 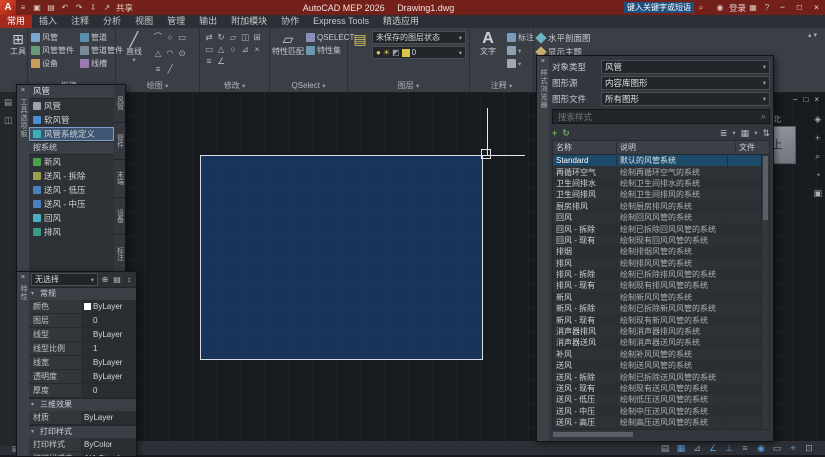 I want to click on ribbon-tab: 视图, so click(x=144, y=21).